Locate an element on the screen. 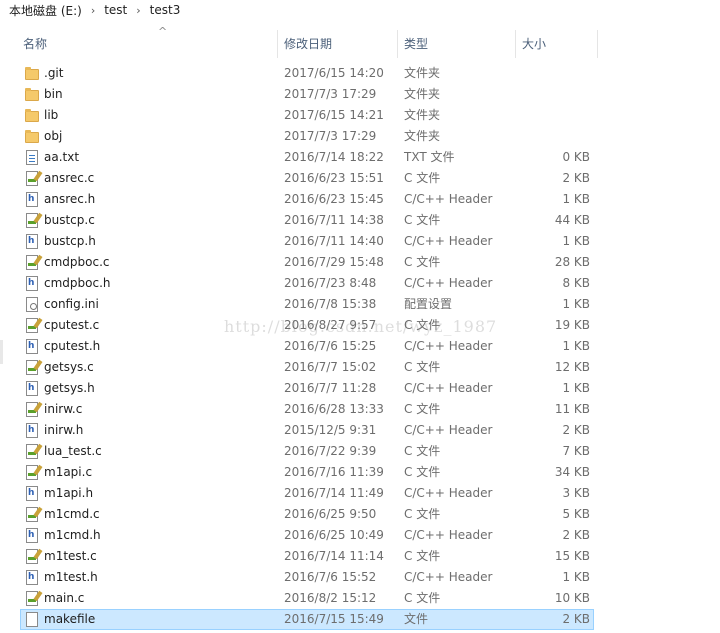 The image size is (720, 633). file-name: aa.txt is located at coordinates (62, 157).